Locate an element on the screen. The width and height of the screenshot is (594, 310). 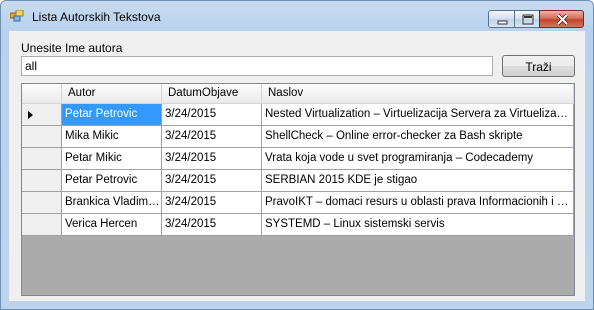
autor-cell: Mika Mikic is located at coordinates (112, 137).